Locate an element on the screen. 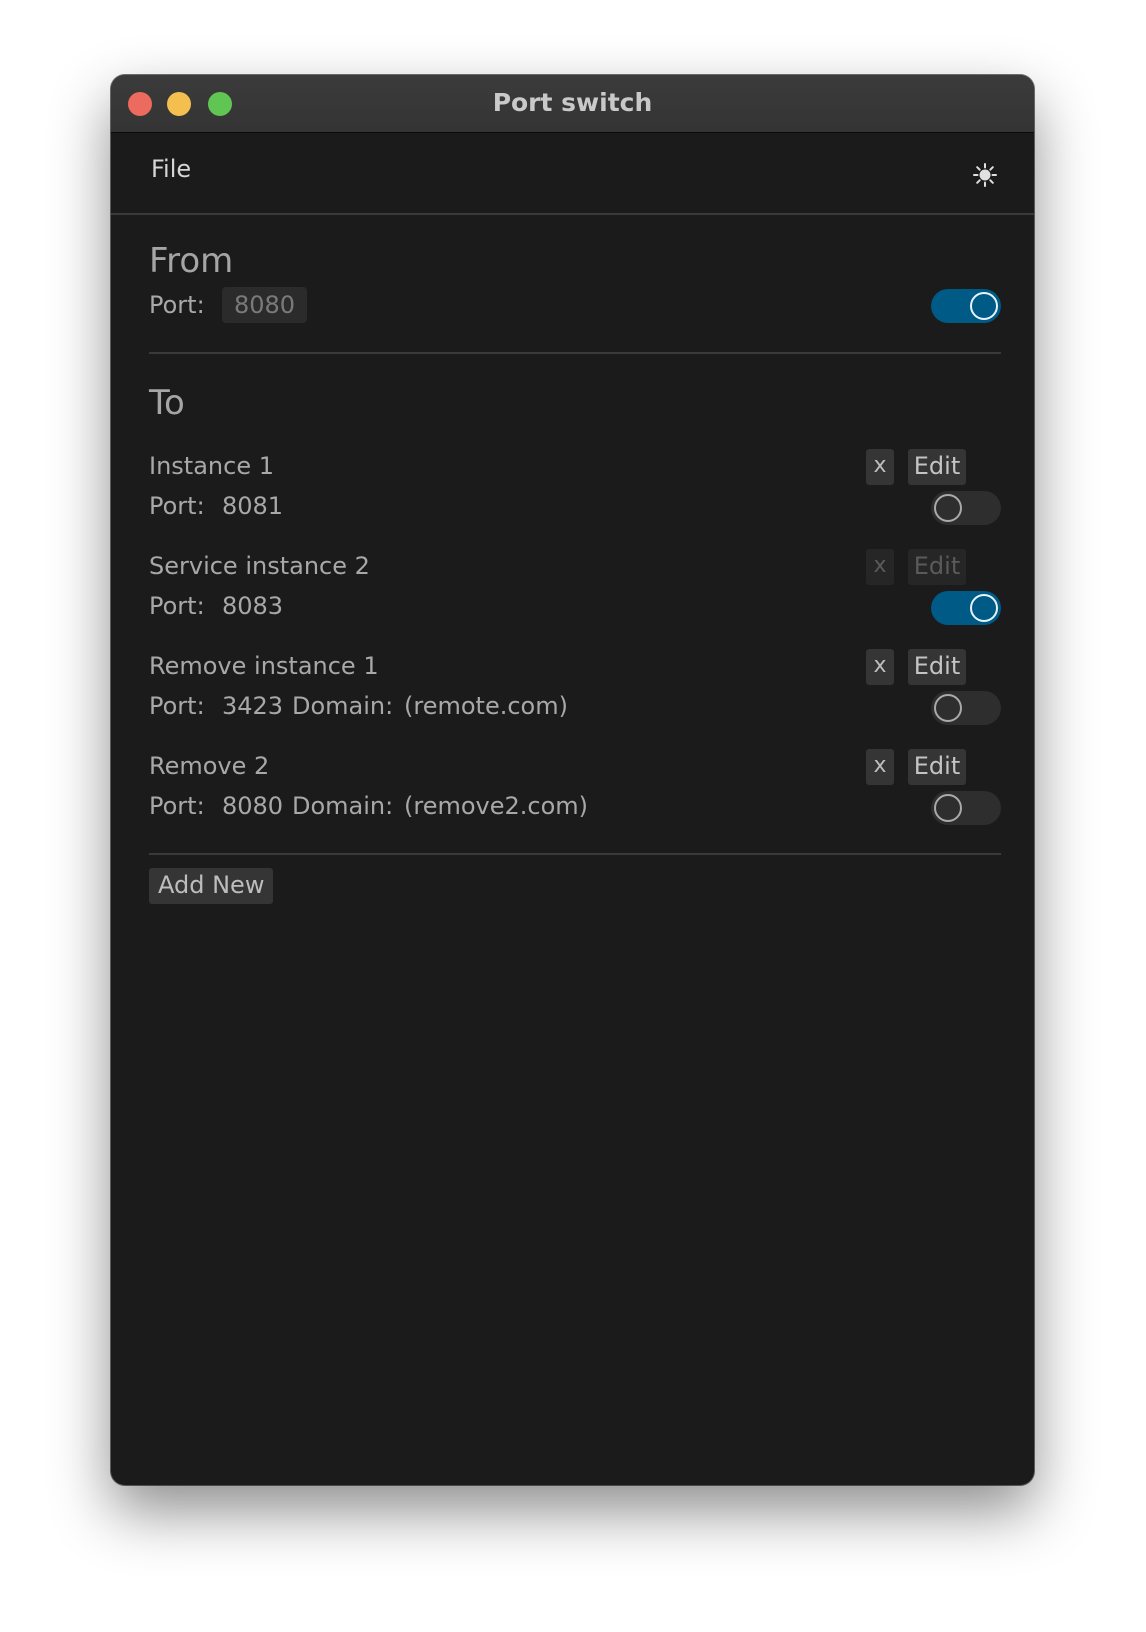 The image size is (1146, 1632). from-heading: From is located at coordinates (191, 261).